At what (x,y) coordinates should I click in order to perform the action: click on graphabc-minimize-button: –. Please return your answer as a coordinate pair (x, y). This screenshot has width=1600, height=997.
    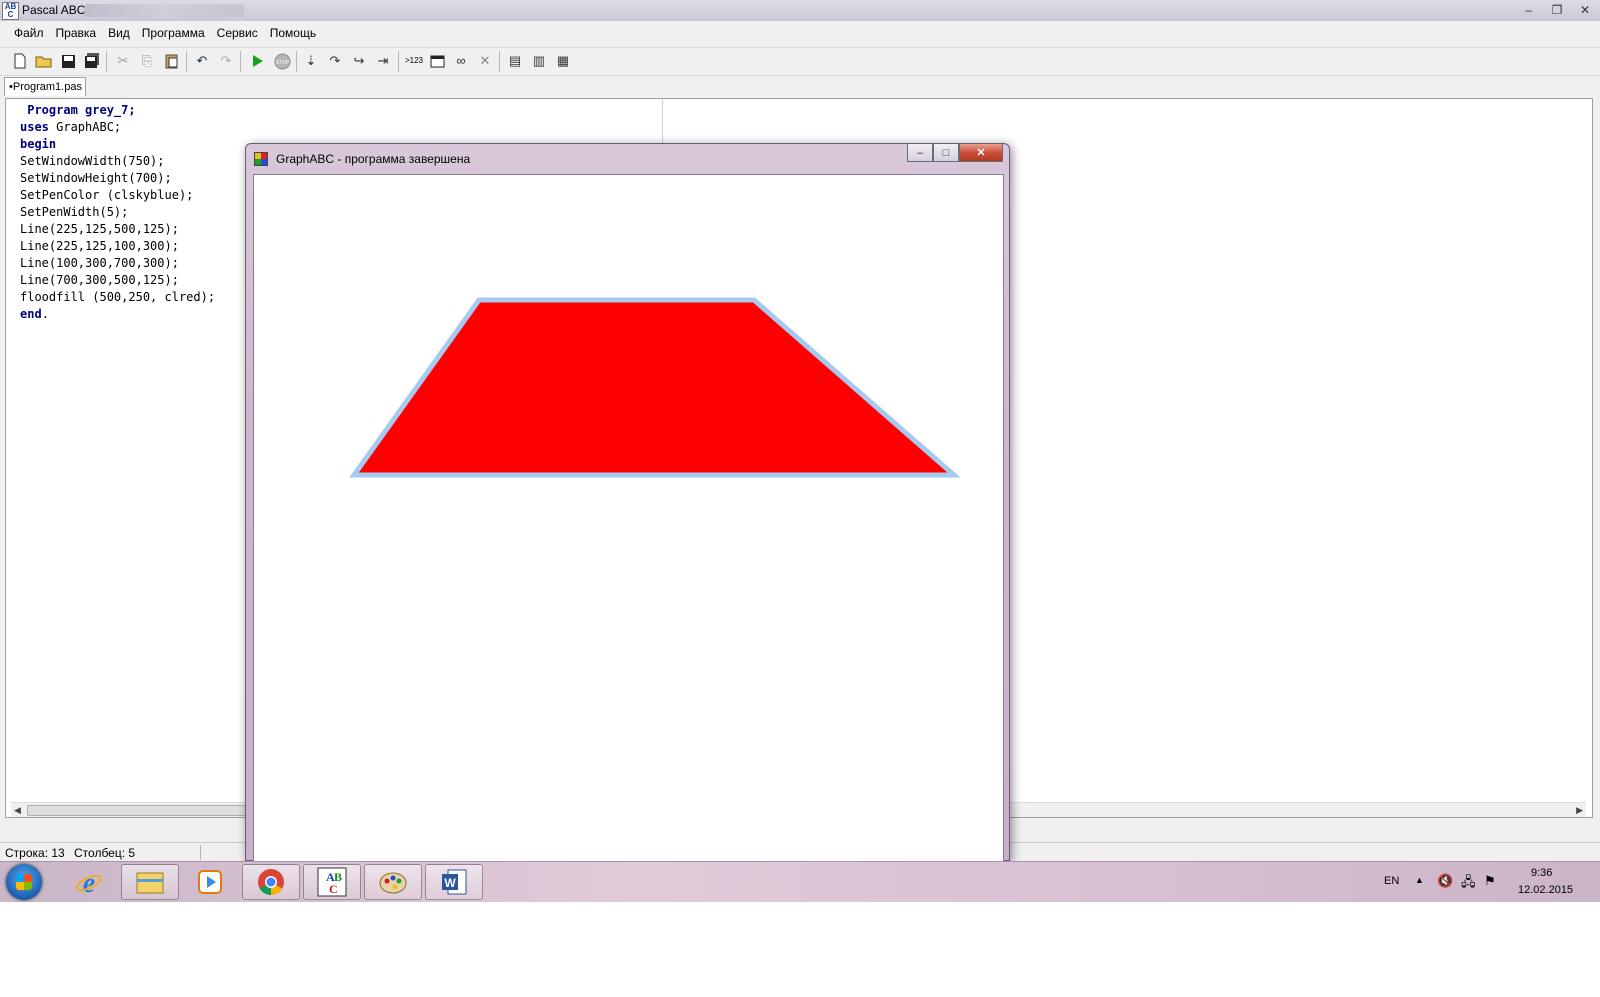
    Looking at the image, I should click on (920, 153).